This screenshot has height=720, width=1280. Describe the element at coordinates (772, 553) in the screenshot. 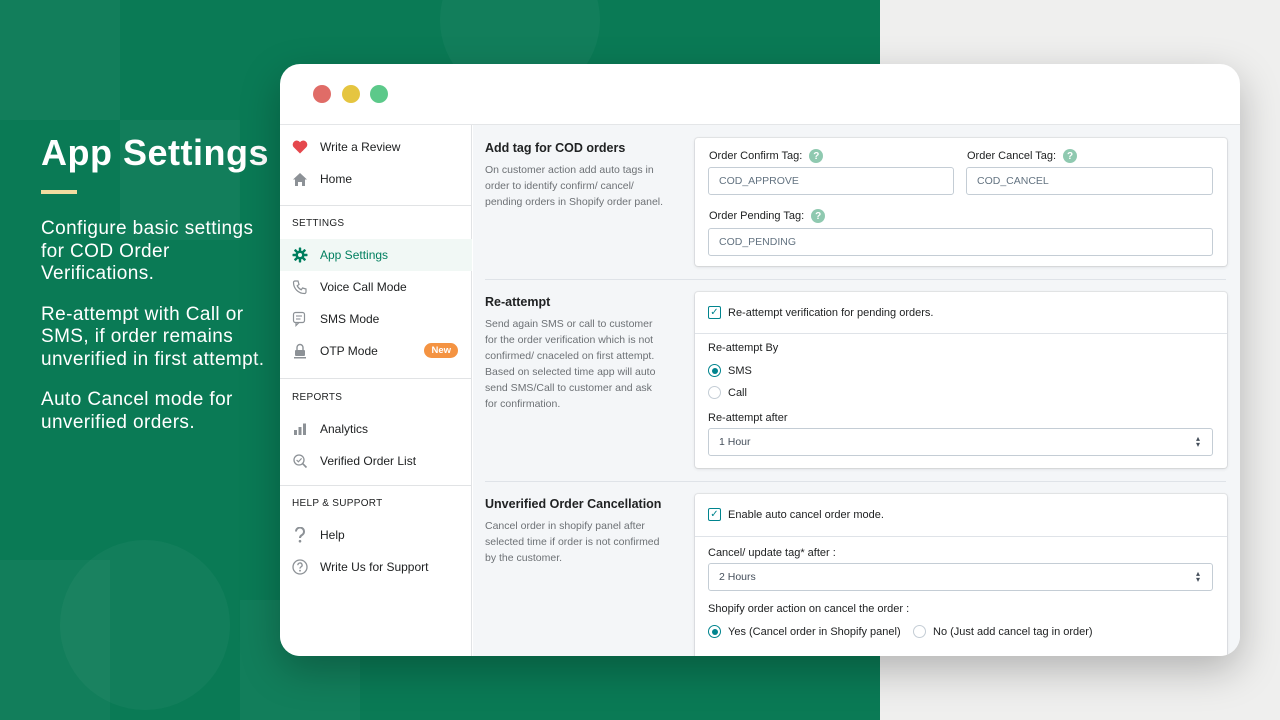

I see `cancel-after-label: Cancel/ update tag* after :` at that location.